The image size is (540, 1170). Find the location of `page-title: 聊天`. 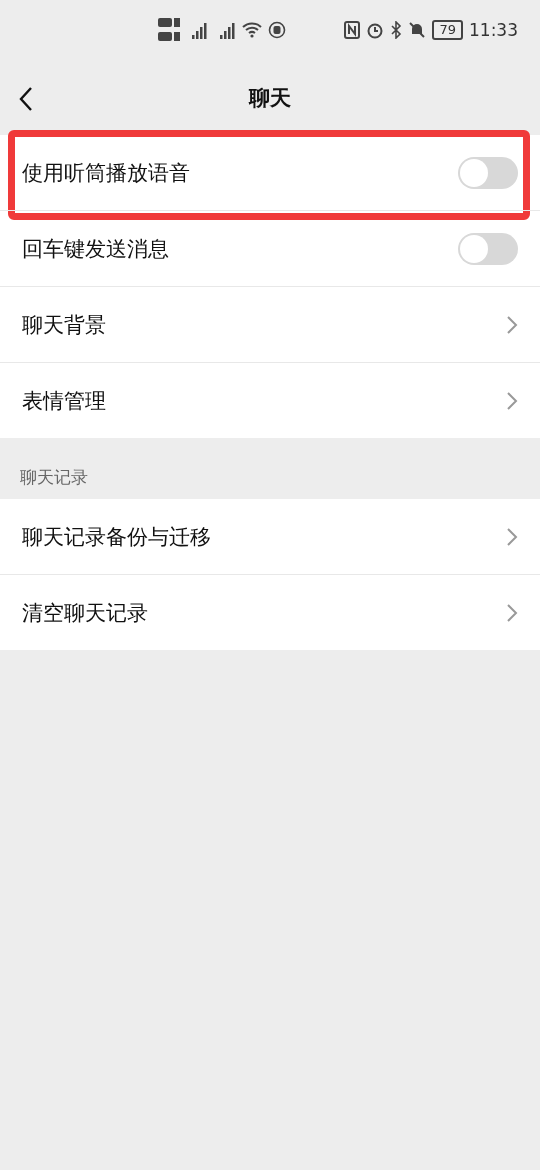

page-title: 聊天 is located at coordinates (270, 98).